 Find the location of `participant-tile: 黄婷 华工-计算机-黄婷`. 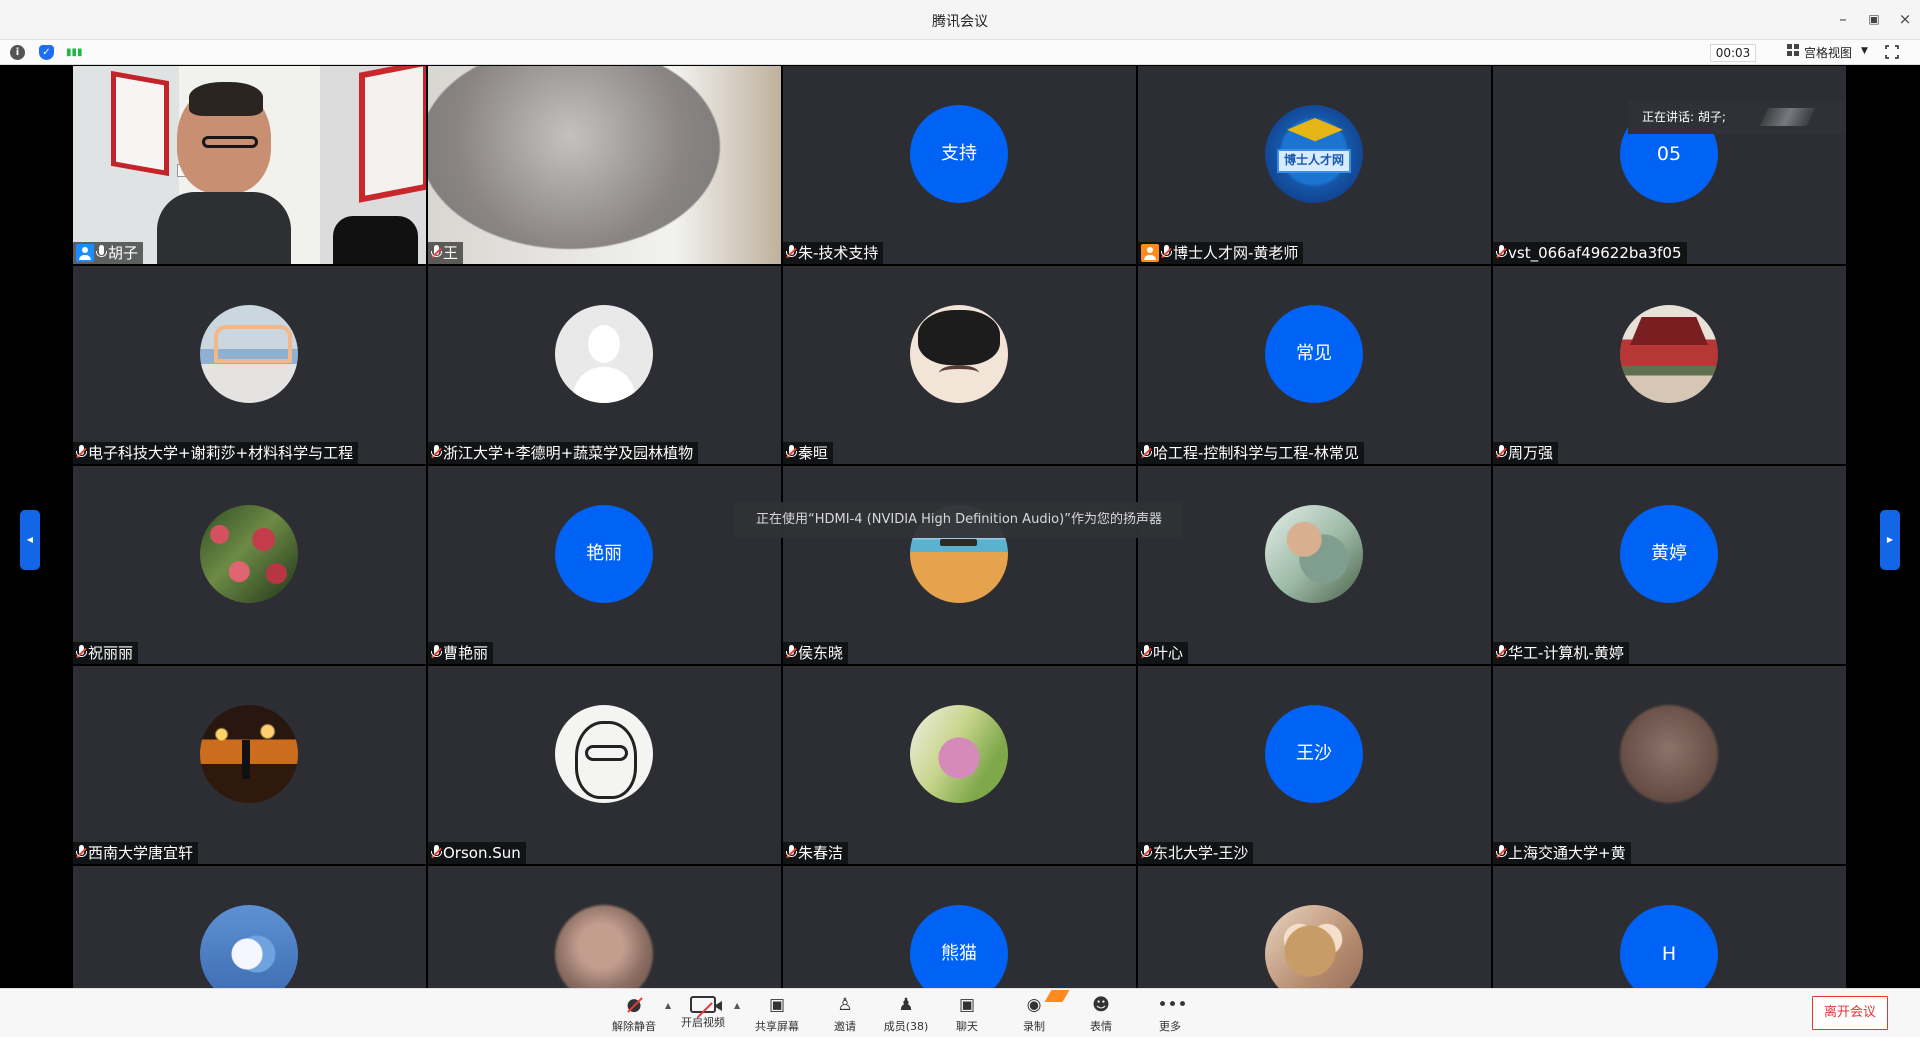

participant-tile: 黄婷 华工-计算机-黄婷 is located at coordinates (1669, 565).